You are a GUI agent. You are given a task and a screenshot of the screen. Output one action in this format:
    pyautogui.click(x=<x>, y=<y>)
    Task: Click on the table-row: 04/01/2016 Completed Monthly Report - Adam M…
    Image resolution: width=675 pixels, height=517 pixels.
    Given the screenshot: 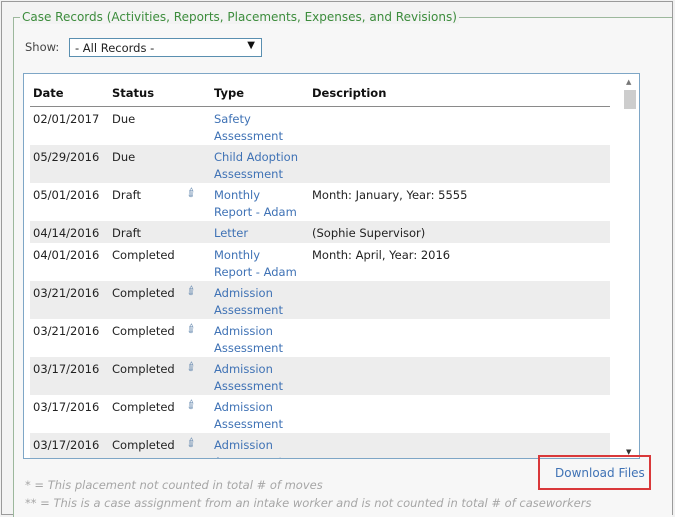 What is the action you would take?
    pyautogui.click(x=320, y=262)
    